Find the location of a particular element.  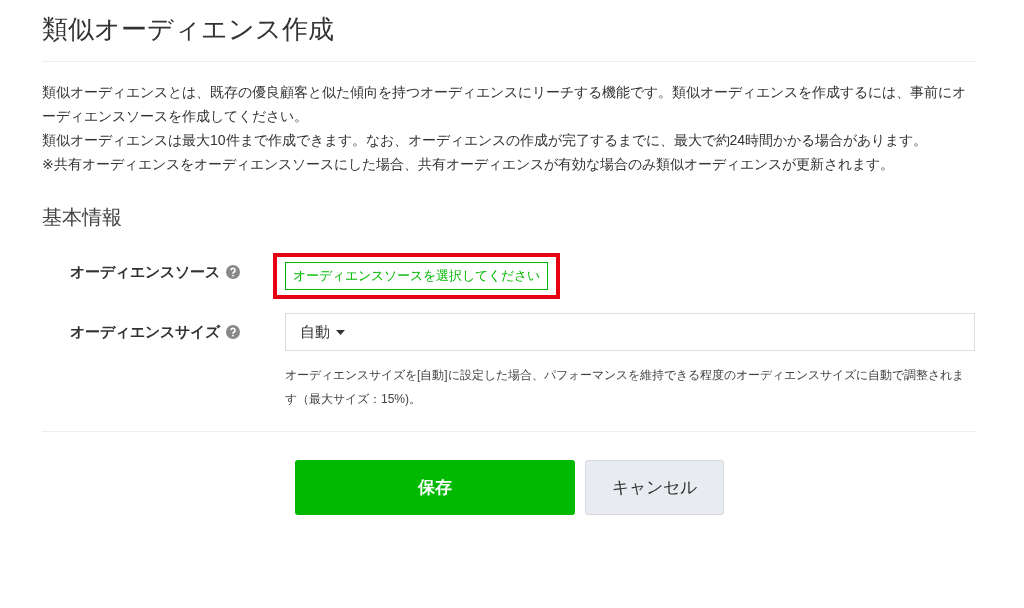

description-text: 類似オーディエンスは最大10件まで作成できます。なお、オーディエンスの作成が完了するまでに、最大で約24時間かかる場合があります。 is located at coordinates (485, 140).